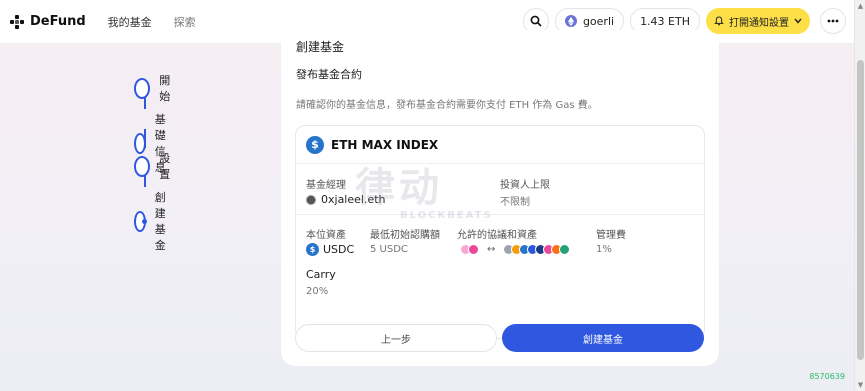 This screenshot has width=865, height=391. Describe the element at coordinates (163, 22) in the screenshot. I see `main-nav: 我的基金 探索` at that location.